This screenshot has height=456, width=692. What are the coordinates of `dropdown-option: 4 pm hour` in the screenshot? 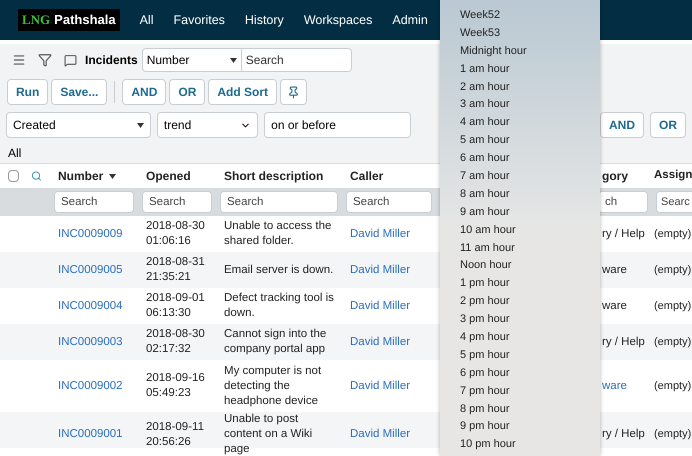 It's located at (520, 337).